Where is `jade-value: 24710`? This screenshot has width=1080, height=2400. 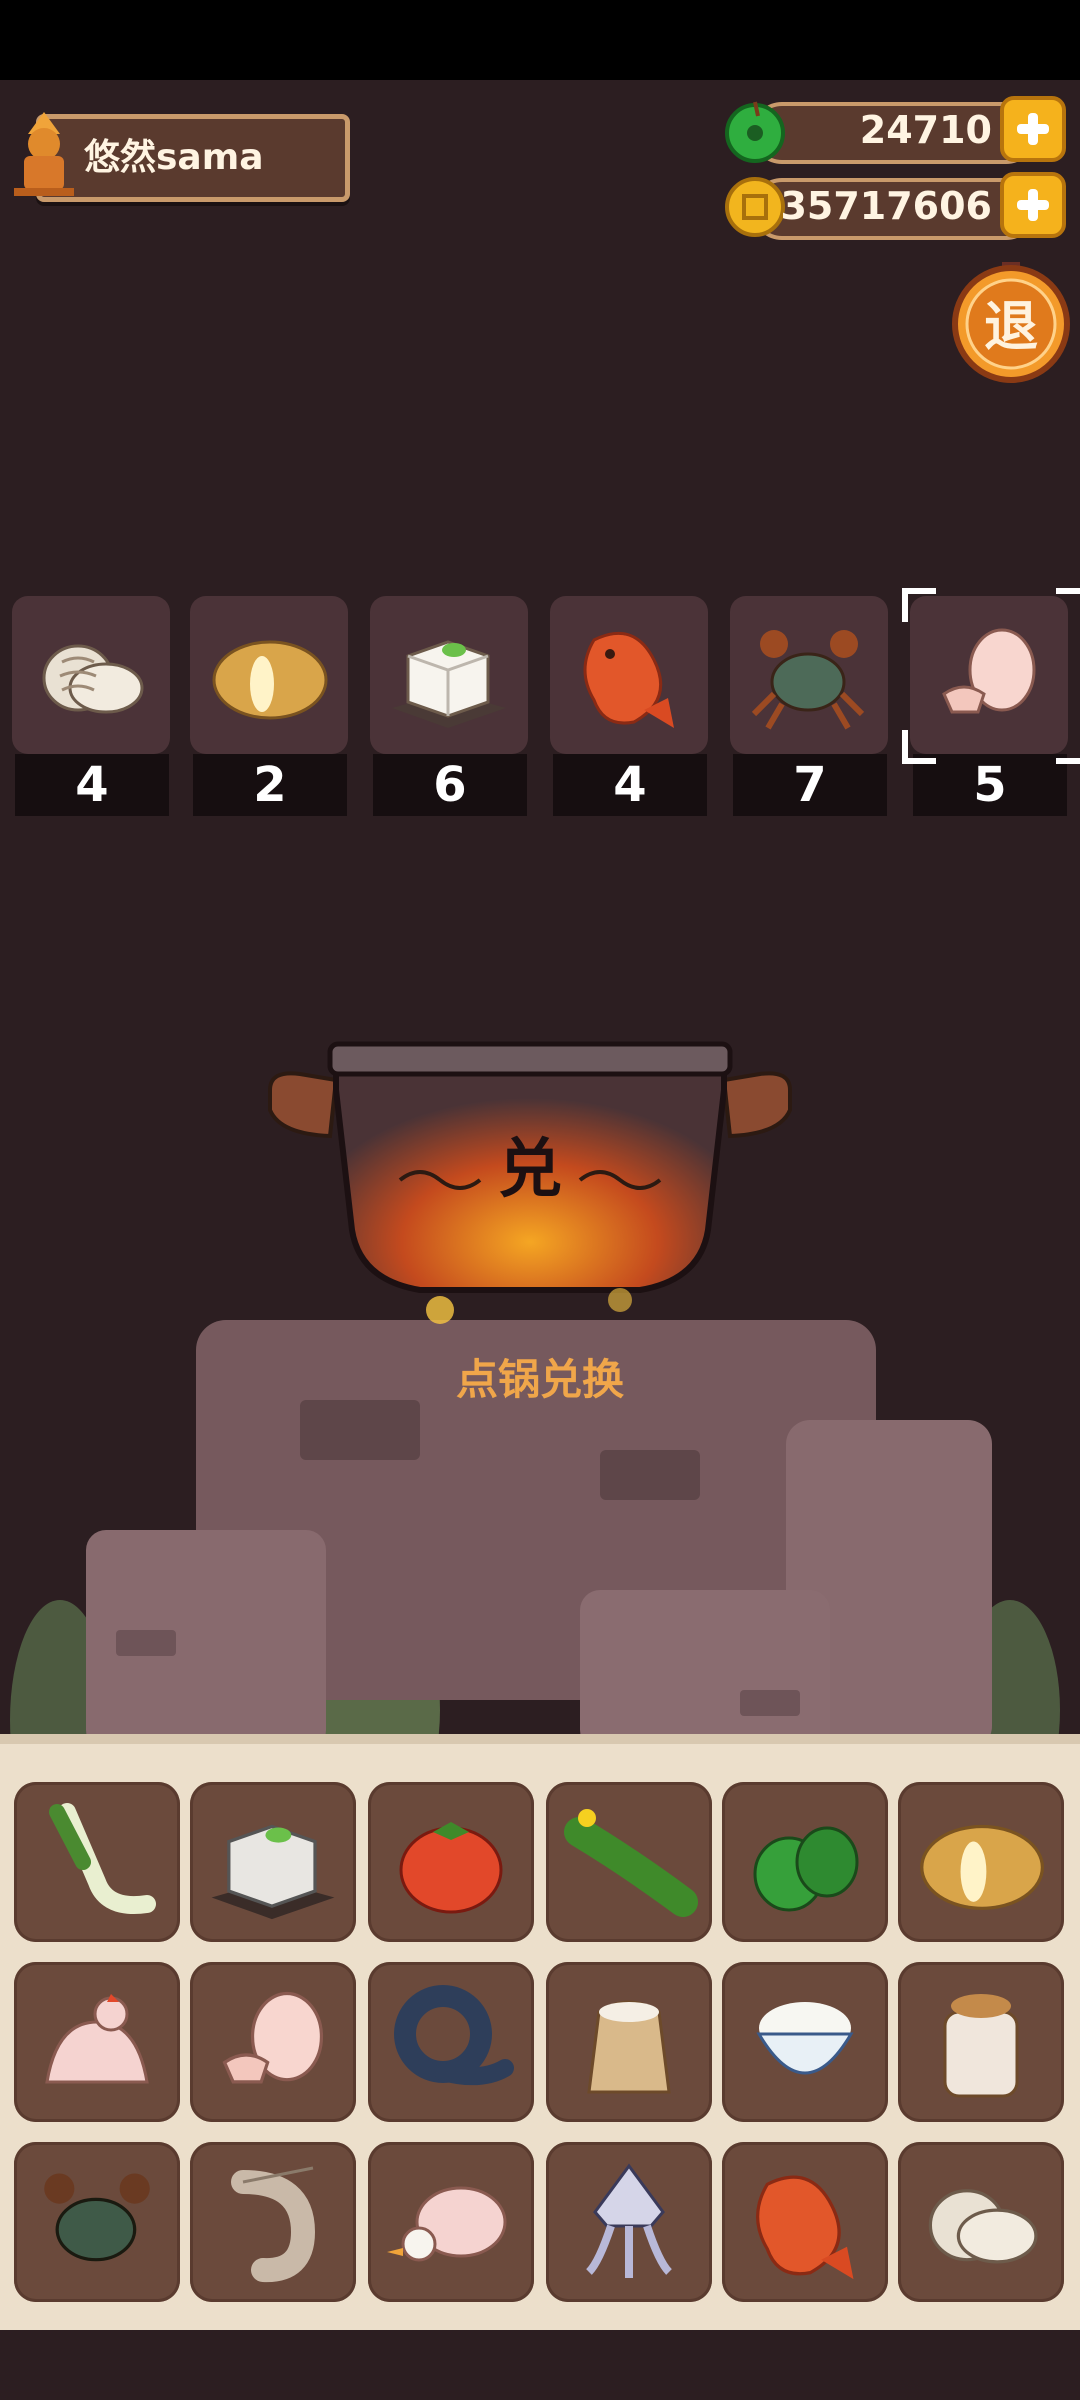
jade-value: 24710 is located at coordinates (925, 130).